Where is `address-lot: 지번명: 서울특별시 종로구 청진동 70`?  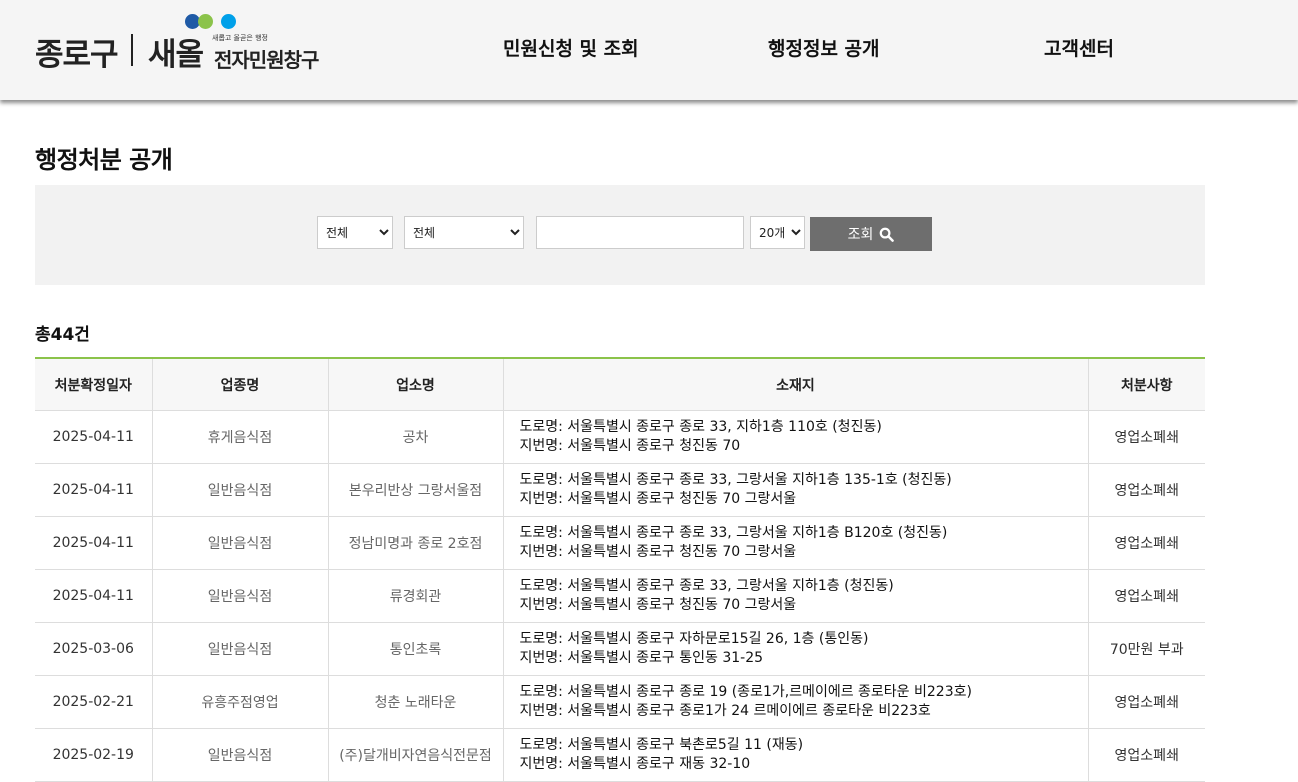
address-lot: 지번명: 서울특별시 종로구 청진동 70 is located at coordinates (630, 446).